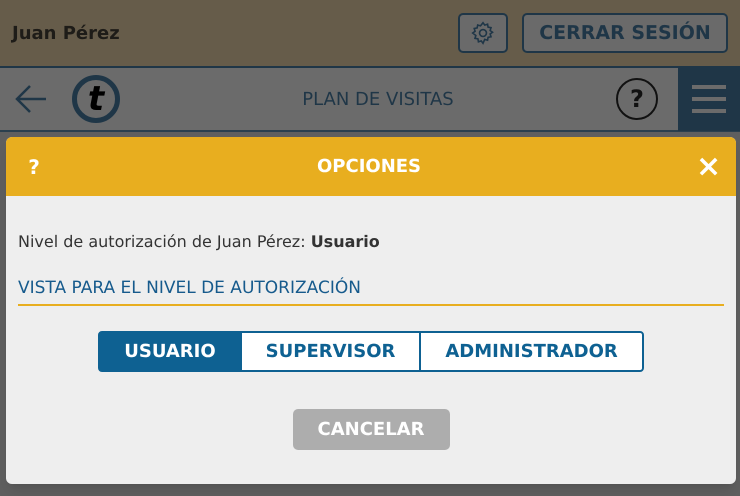 The height and width of the screenshot is (496, 740). I want to click on settings-icon, so click(483, 33).